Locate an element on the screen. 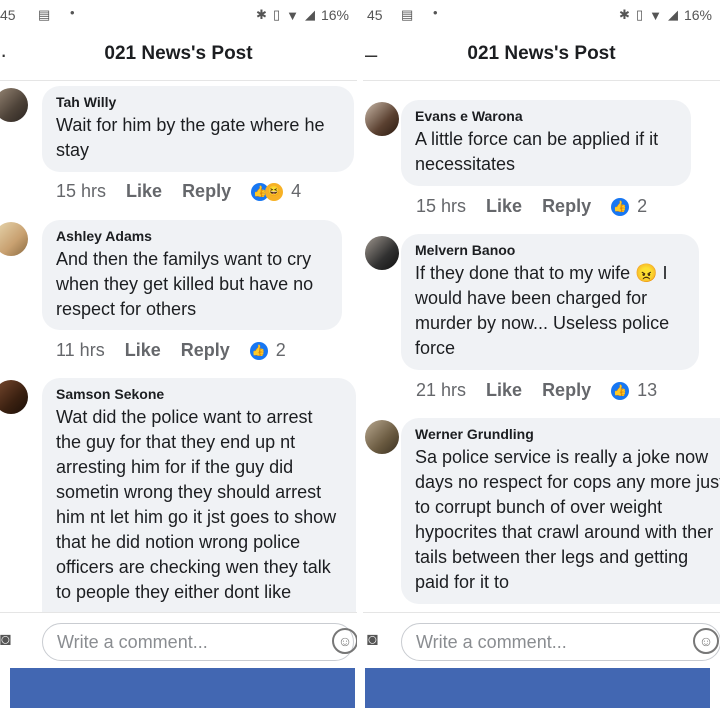 The width and height of the screenshot is (720, 720). app-bar: · 021 News's Post is located at coordinates (178, 55).